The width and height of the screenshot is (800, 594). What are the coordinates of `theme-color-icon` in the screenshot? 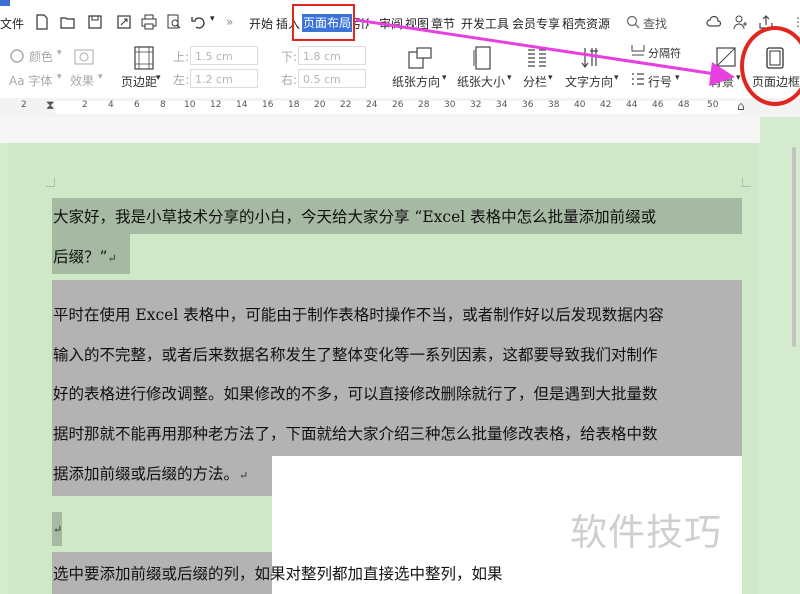 It's located at (17, 56).